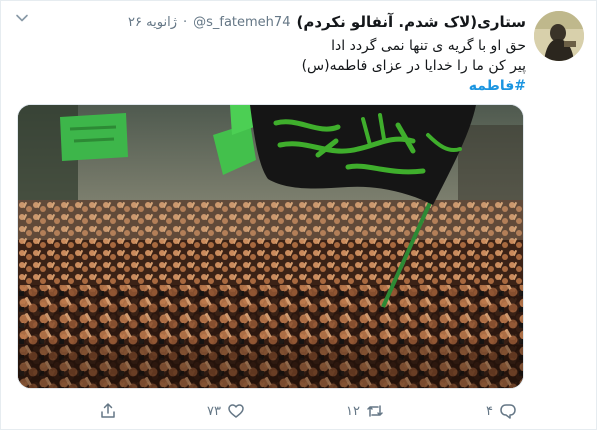 Image resolution: width=597 pixels, height=430 pixels. I want to click on tweet-menu-button, so click(22, 18).